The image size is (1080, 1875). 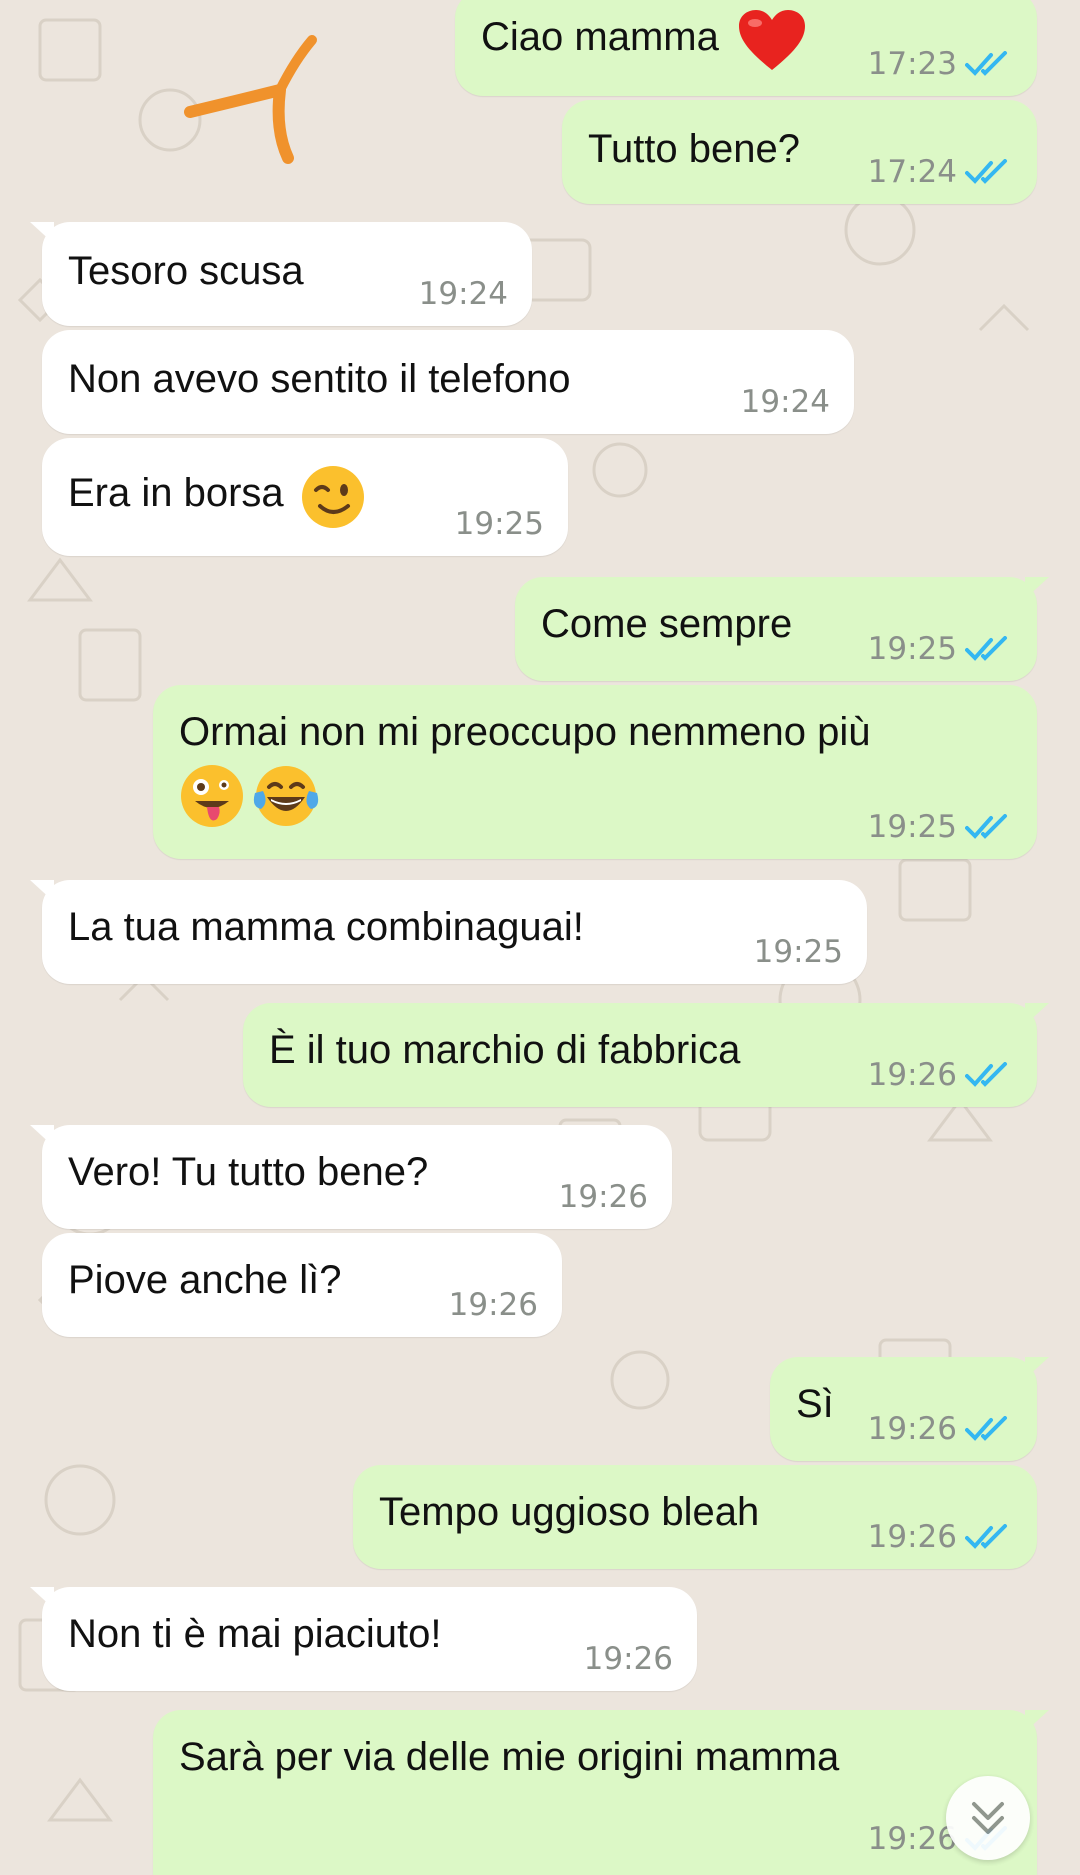 I want to click on winking-face-emoji-icon, so click(x=333, y=496).